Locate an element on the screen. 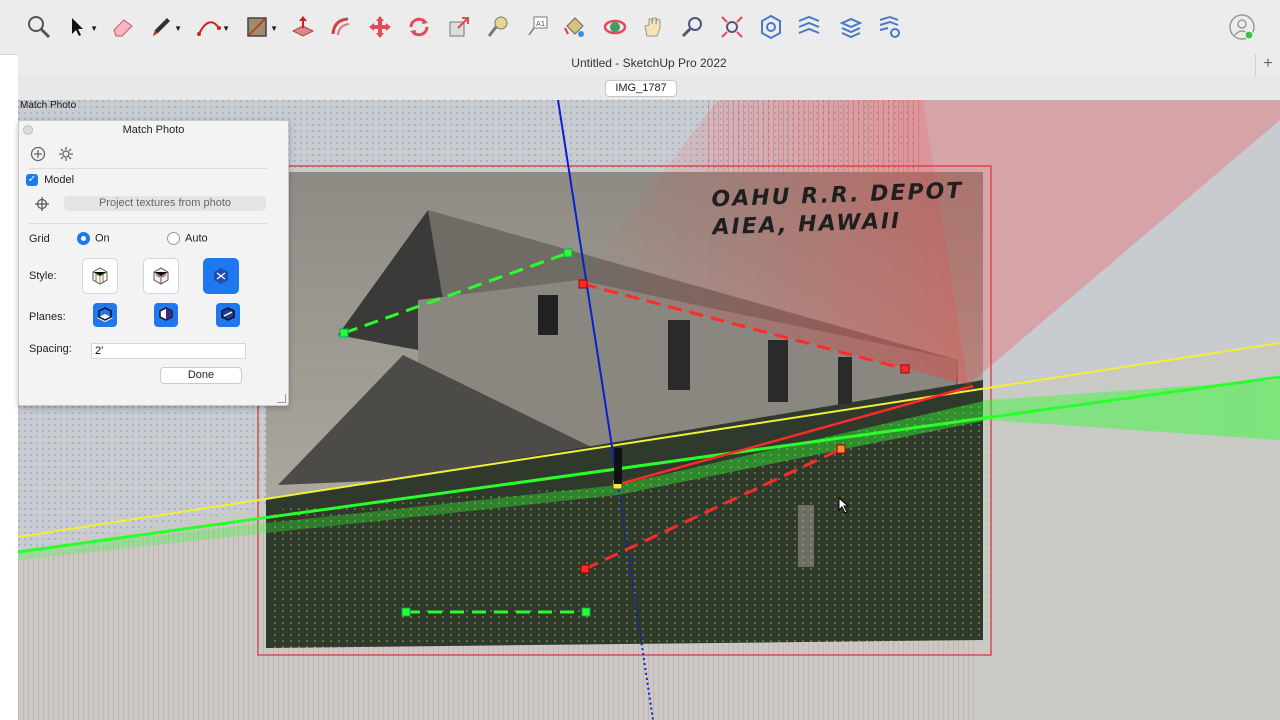 The width and height of the screenshot is (1280, 720). model-row: ✓ Model is located at coordinates (50, 180).